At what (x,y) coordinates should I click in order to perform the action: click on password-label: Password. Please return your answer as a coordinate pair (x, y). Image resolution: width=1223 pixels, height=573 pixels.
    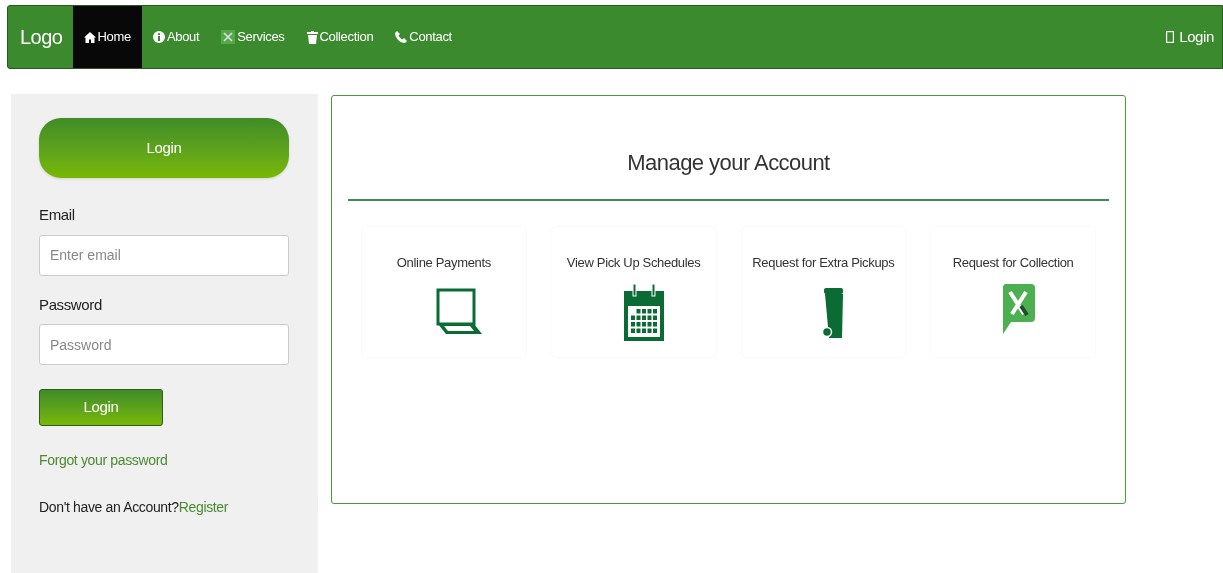
    Looking at the image, I should click on (71, 304).